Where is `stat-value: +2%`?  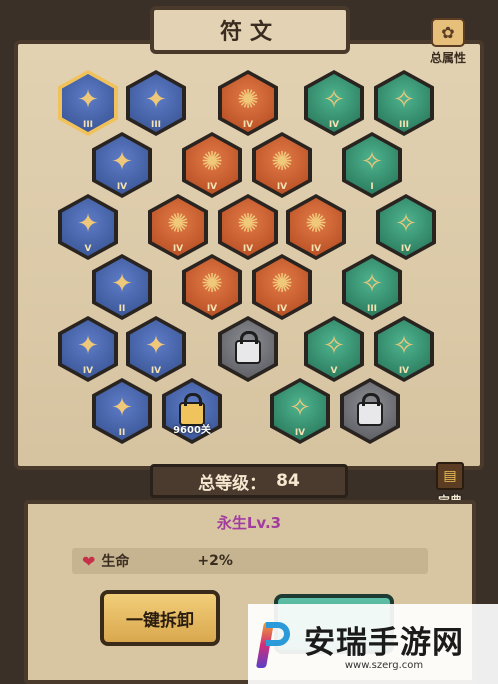 stat-value: +2% is located at coordinates (215, 561).